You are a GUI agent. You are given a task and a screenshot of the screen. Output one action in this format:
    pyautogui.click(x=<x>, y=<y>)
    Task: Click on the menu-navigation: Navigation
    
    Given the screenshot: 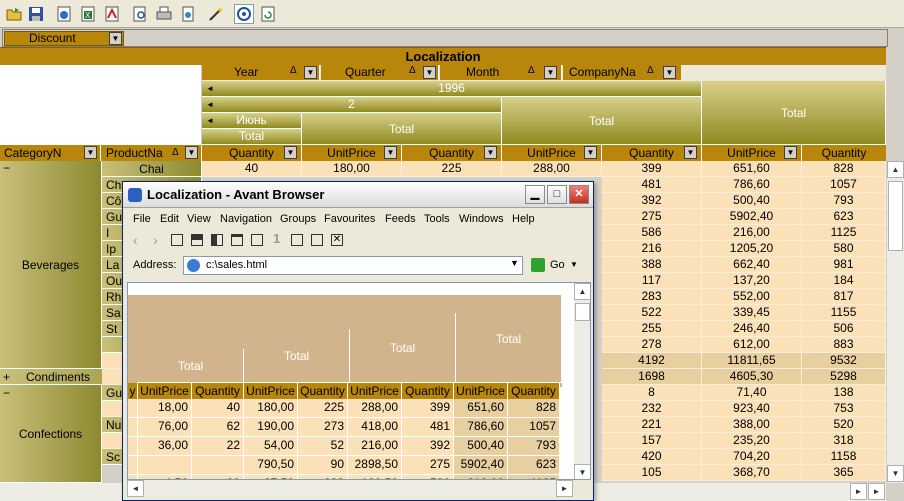 What is the action you would take?
    pyautogui.click(x=246, y=219)
    